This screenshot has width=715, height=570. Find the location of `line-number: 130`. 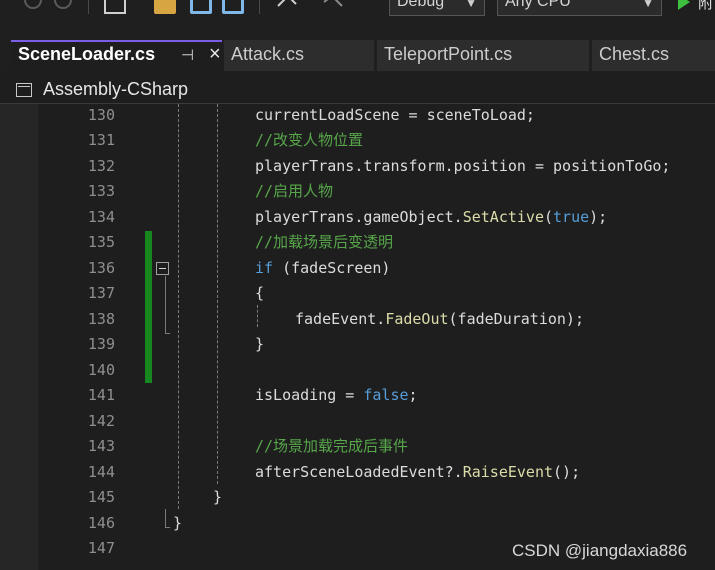

line-number: 130 is located at coordinates (101, 115).